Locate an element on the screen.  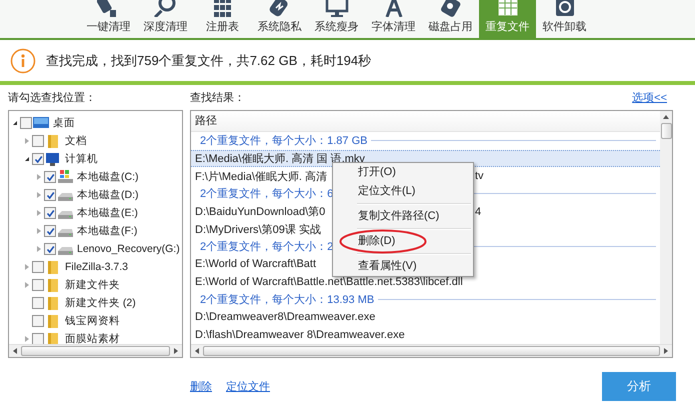
section-label: 请勾选查找位置： is located at coordinates (52, 98).